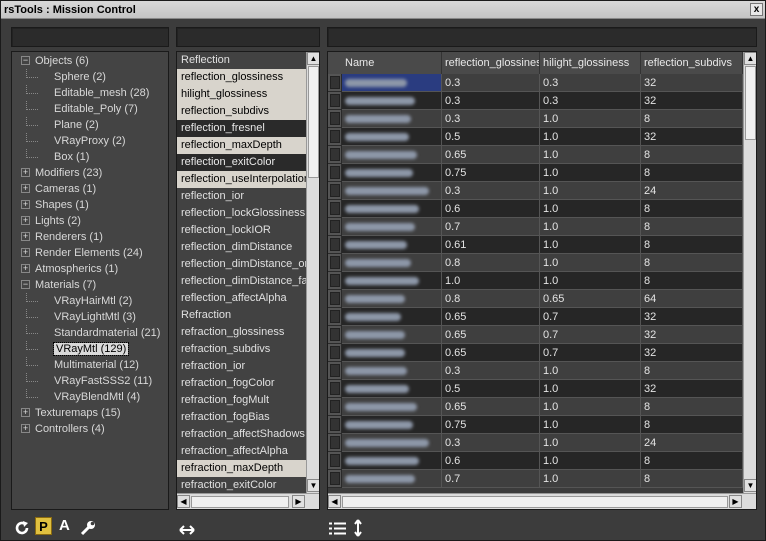 The width and height of the screenshot is (766, 541). I want to click on tree-item: VRayLightMtl (3), so click(95, 317).